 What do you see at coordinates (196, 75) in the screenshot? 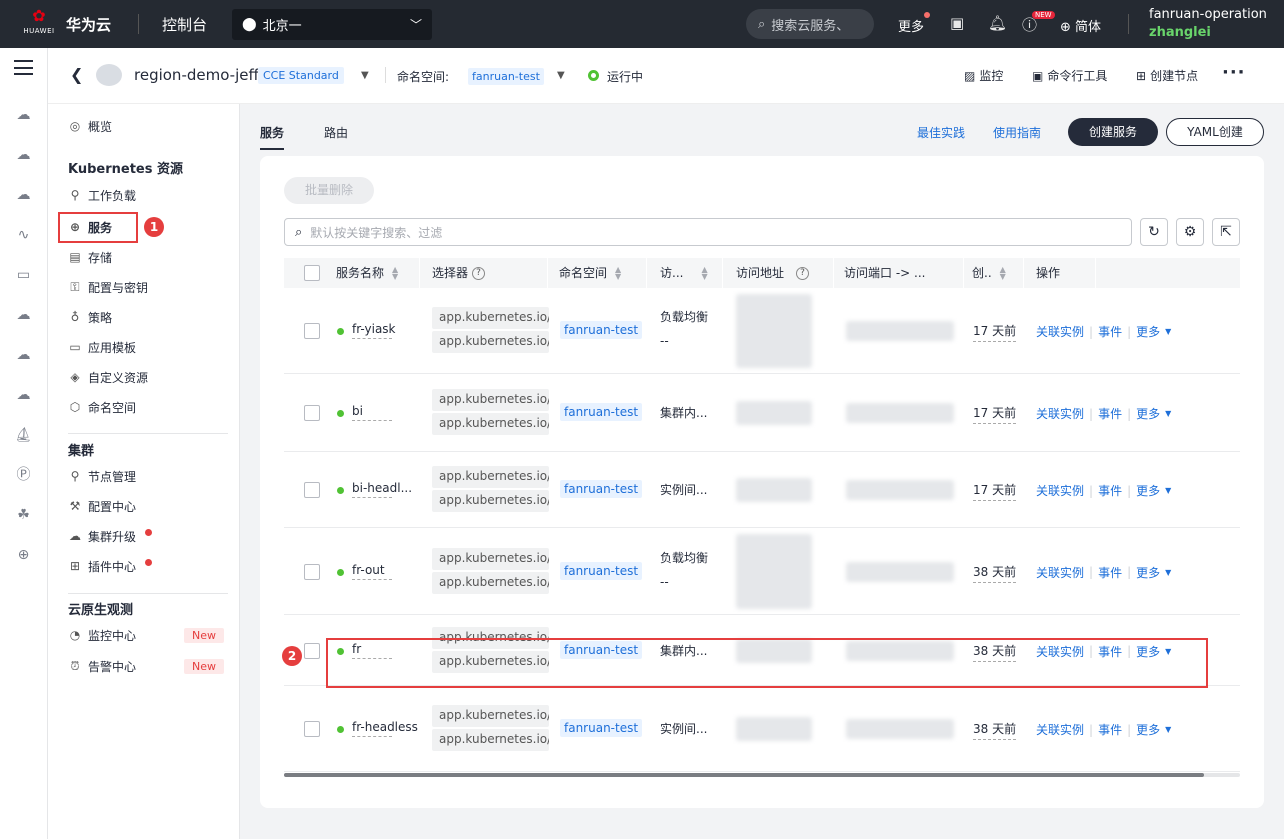
I see `cluster-name: region-demo-jeff` at bounding box center [196, 75].